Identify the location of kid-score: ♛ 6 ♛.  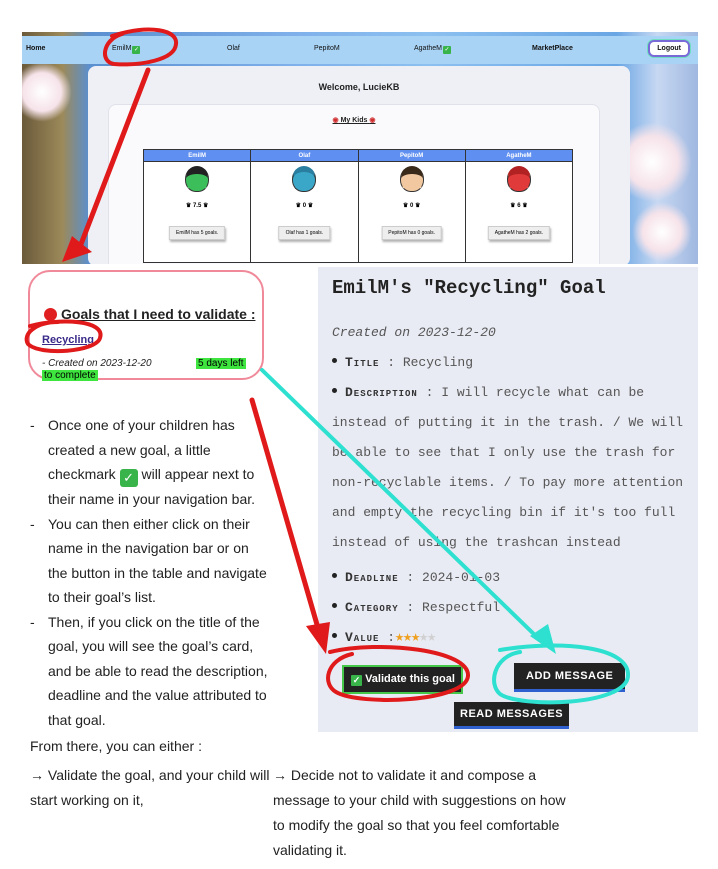
(519, 206).